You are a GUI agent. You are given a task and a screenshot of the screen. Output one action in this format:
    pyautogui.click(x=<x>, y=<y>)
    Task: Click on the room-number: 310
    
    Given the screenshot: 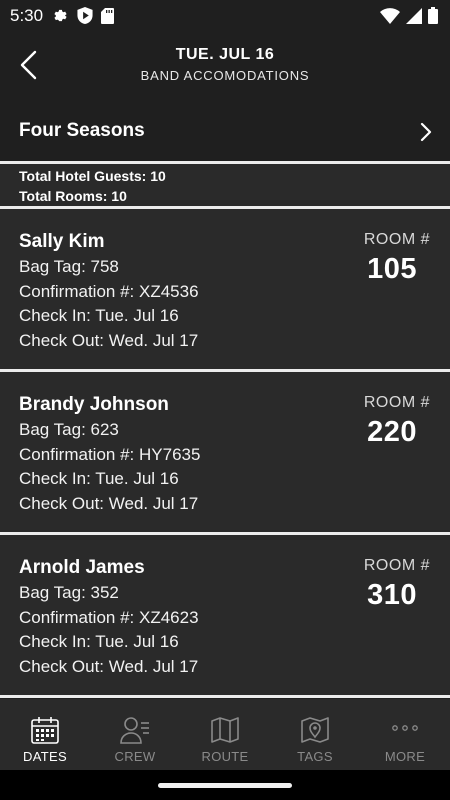 What is the action you would take?
    pyautogui.click(x=392, y=595)
    